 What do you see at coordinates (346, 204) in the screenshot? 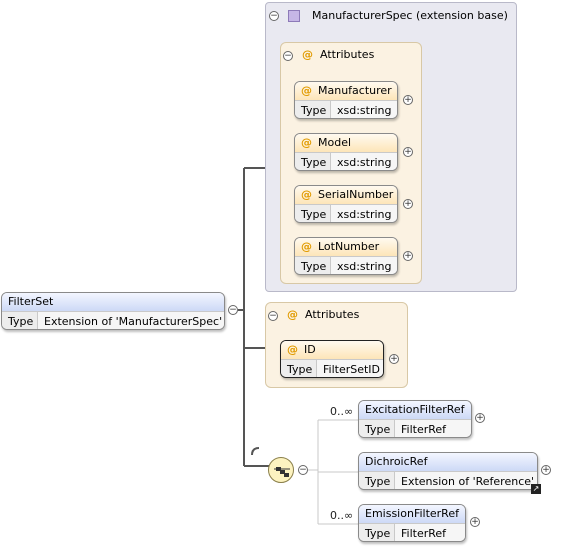
I see `attribute-serialnumber: @ SerialNumber Type xsd:string` at bounding box center [346, 204].